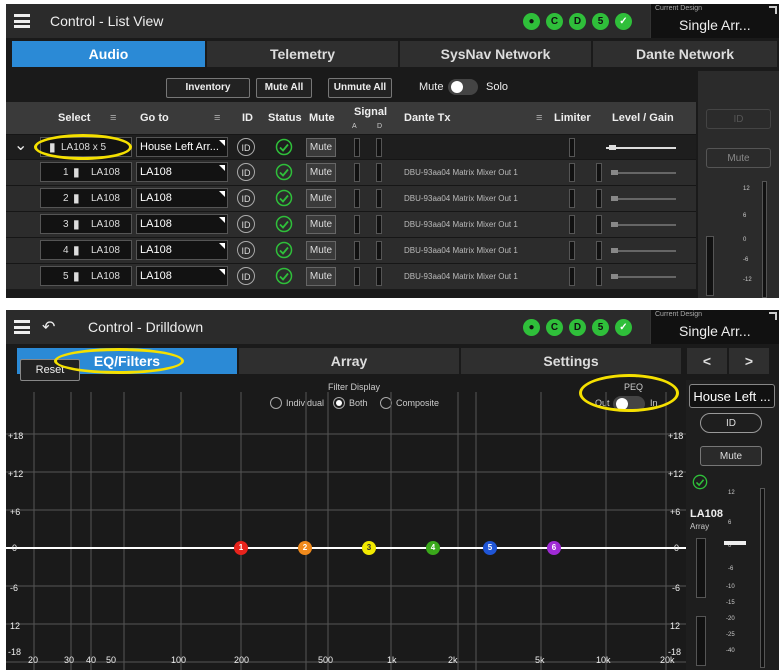 Image resolution: width=782 pixels, height=671 pixels. Describe the element at coordinates (496, 54) in the screenshot. I see `tab-sysnav-network: SysNav Network` at that location.